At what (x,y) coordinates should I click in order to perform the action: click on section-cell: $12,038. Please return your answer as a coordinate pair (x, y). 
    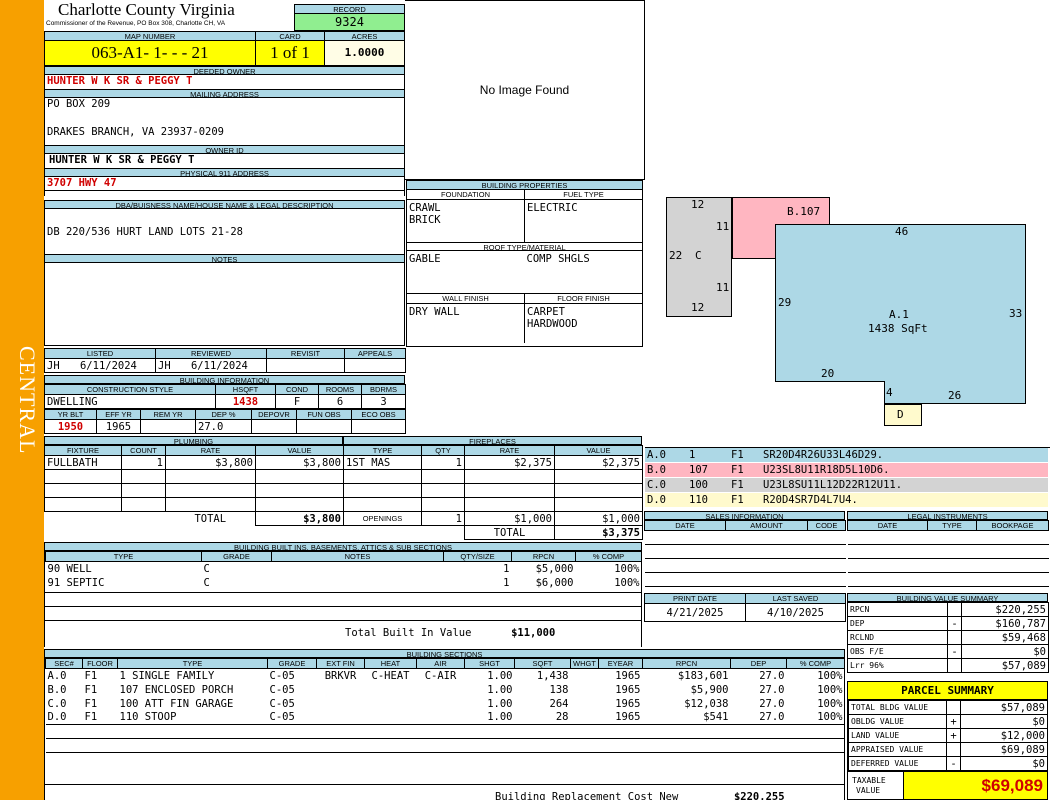
    Looking at the image, I should click on (706, 703).